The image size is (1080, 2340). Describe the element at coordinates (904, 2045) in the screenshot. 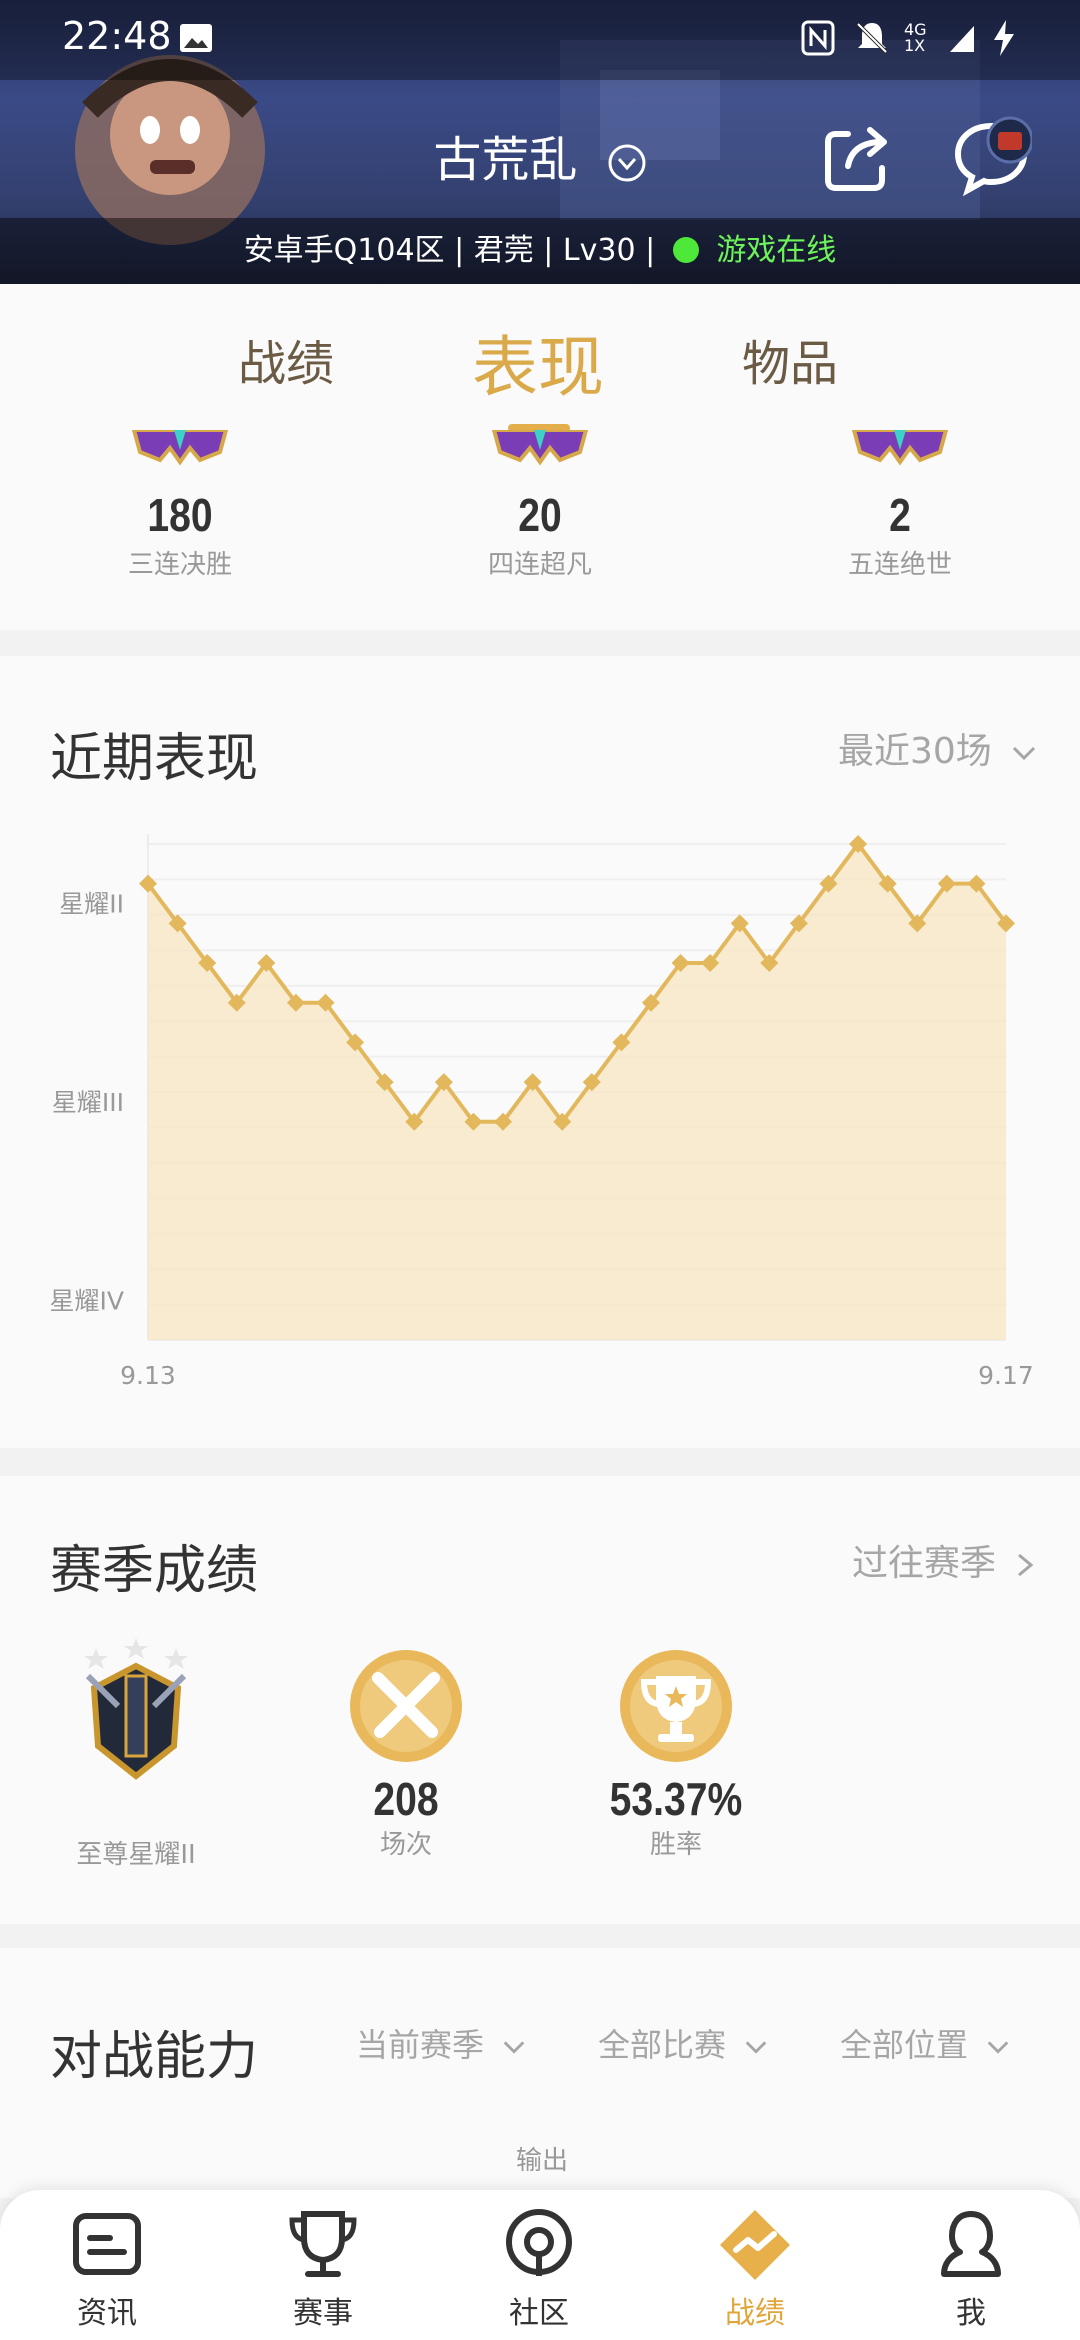

I see `position-filter-label: 全部位置` at that location.